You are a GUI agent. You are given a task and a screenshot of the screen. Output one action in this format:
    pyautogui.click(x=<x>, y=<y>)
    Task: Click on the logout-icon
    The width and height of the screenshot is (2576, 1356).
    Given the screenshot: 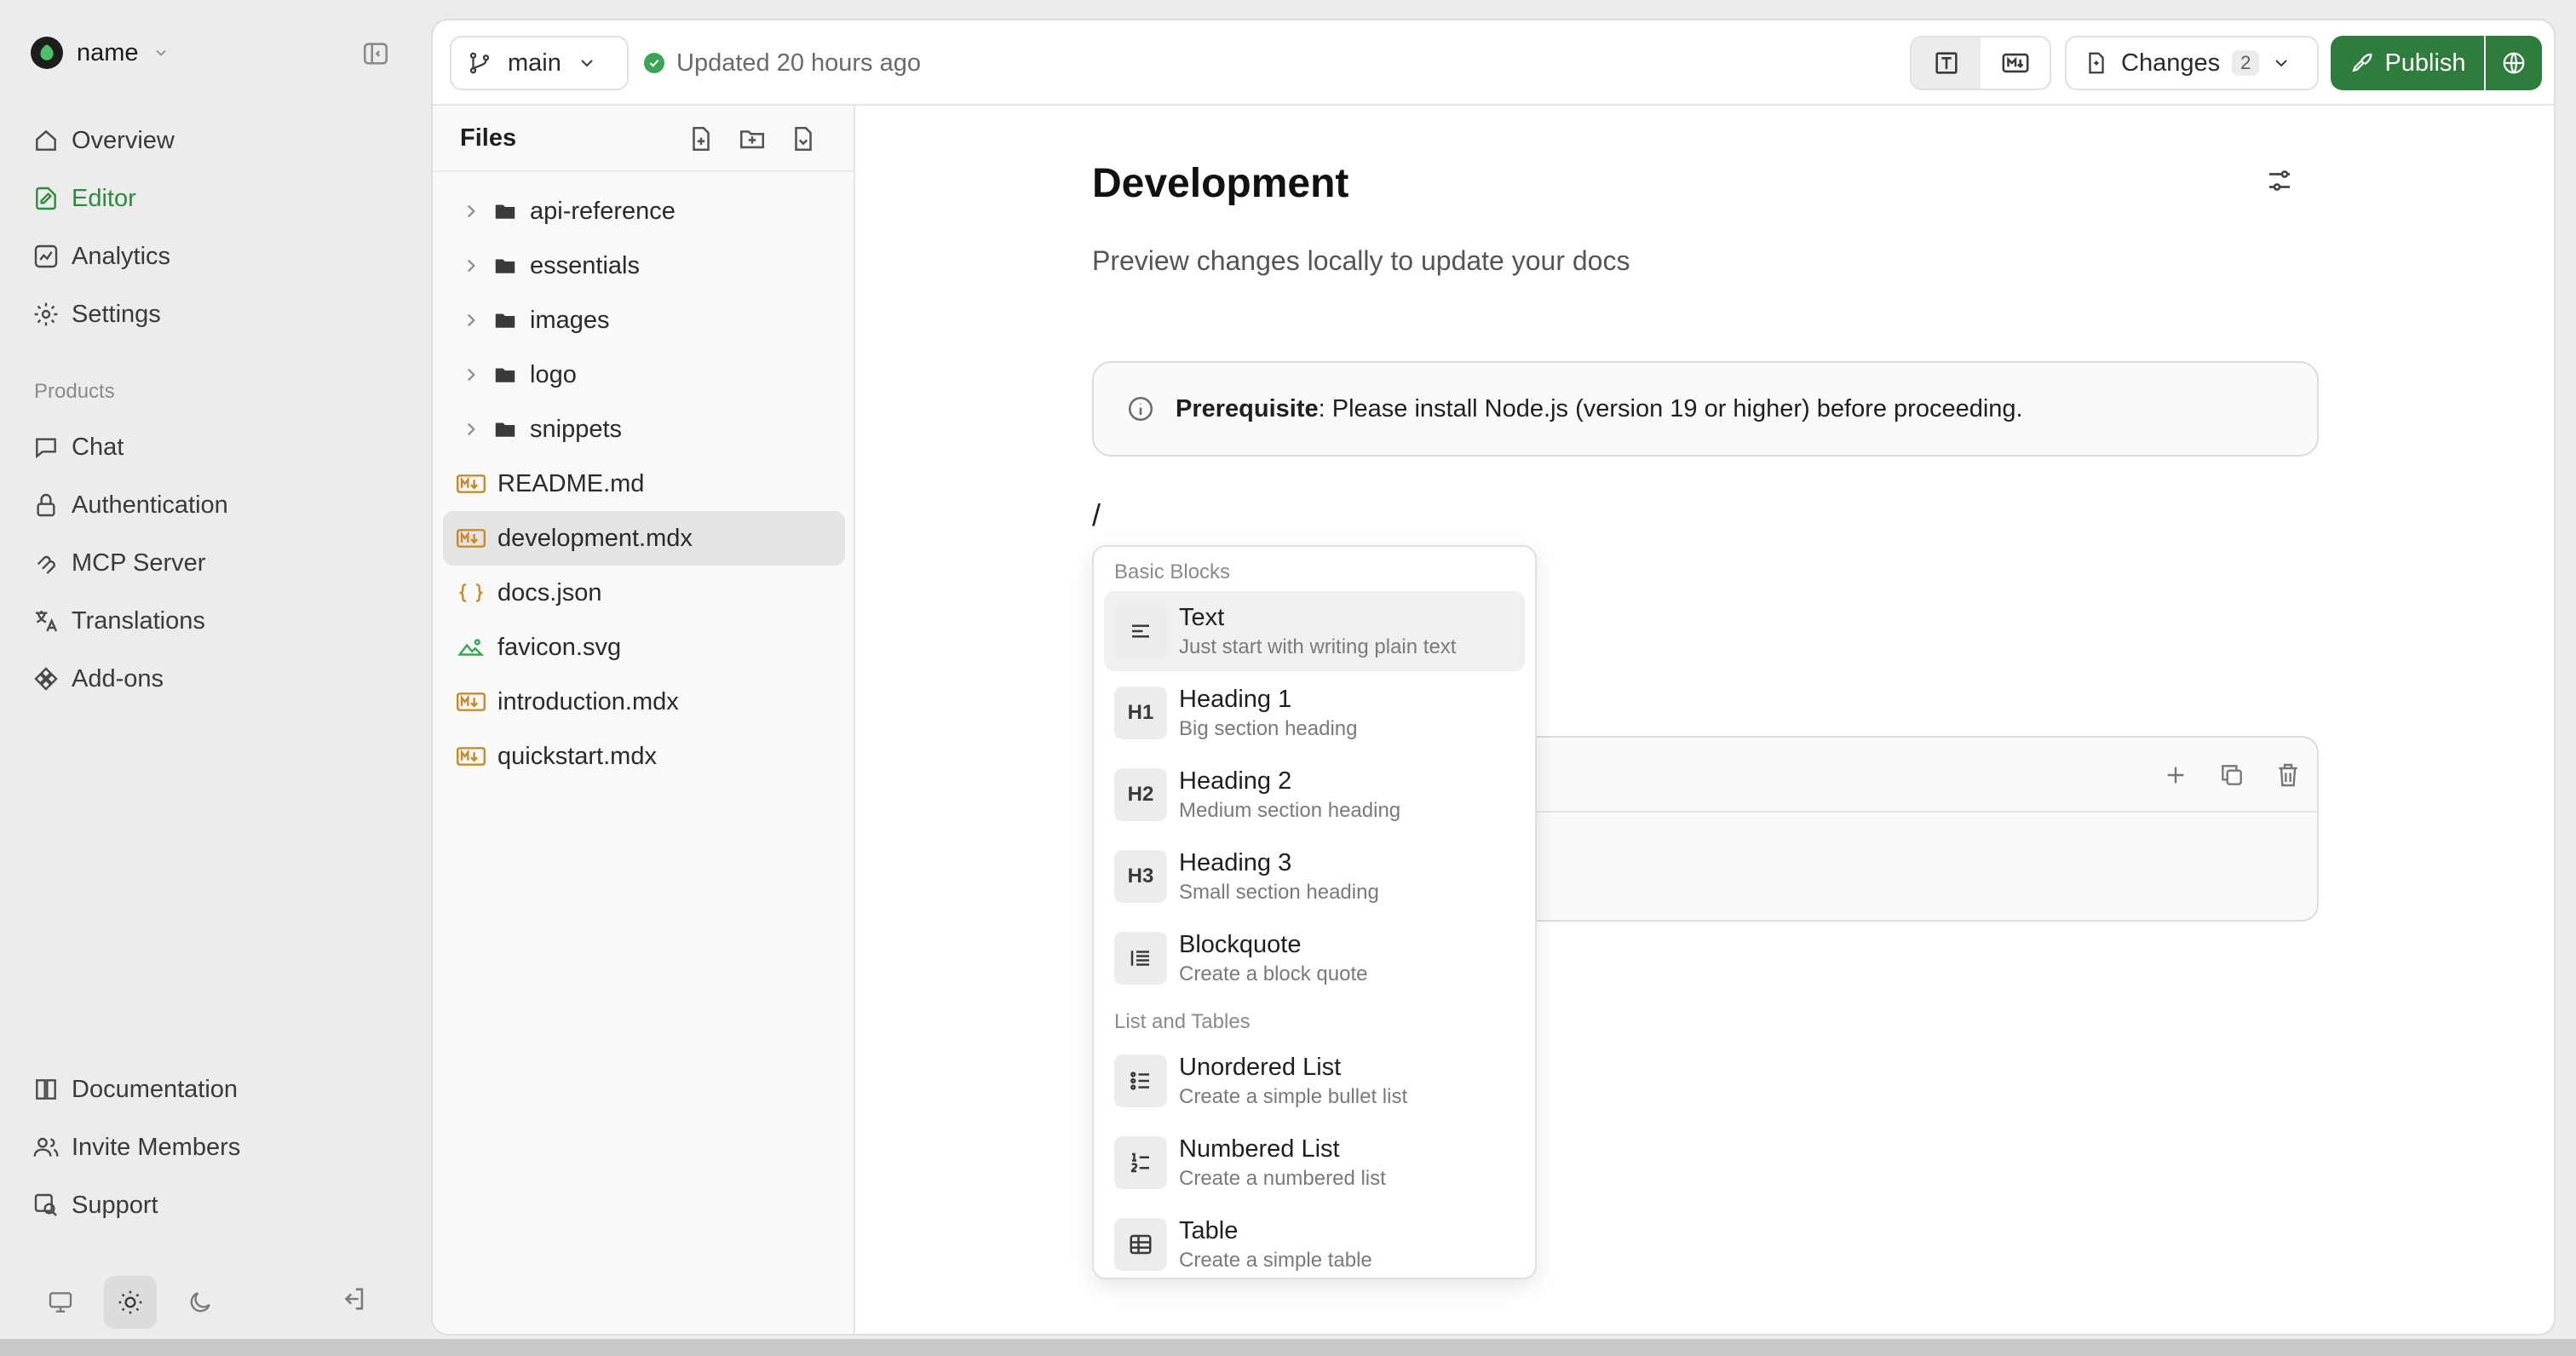 What is the action you would take?
    pyautogui.click(x=354, y=1298)
    